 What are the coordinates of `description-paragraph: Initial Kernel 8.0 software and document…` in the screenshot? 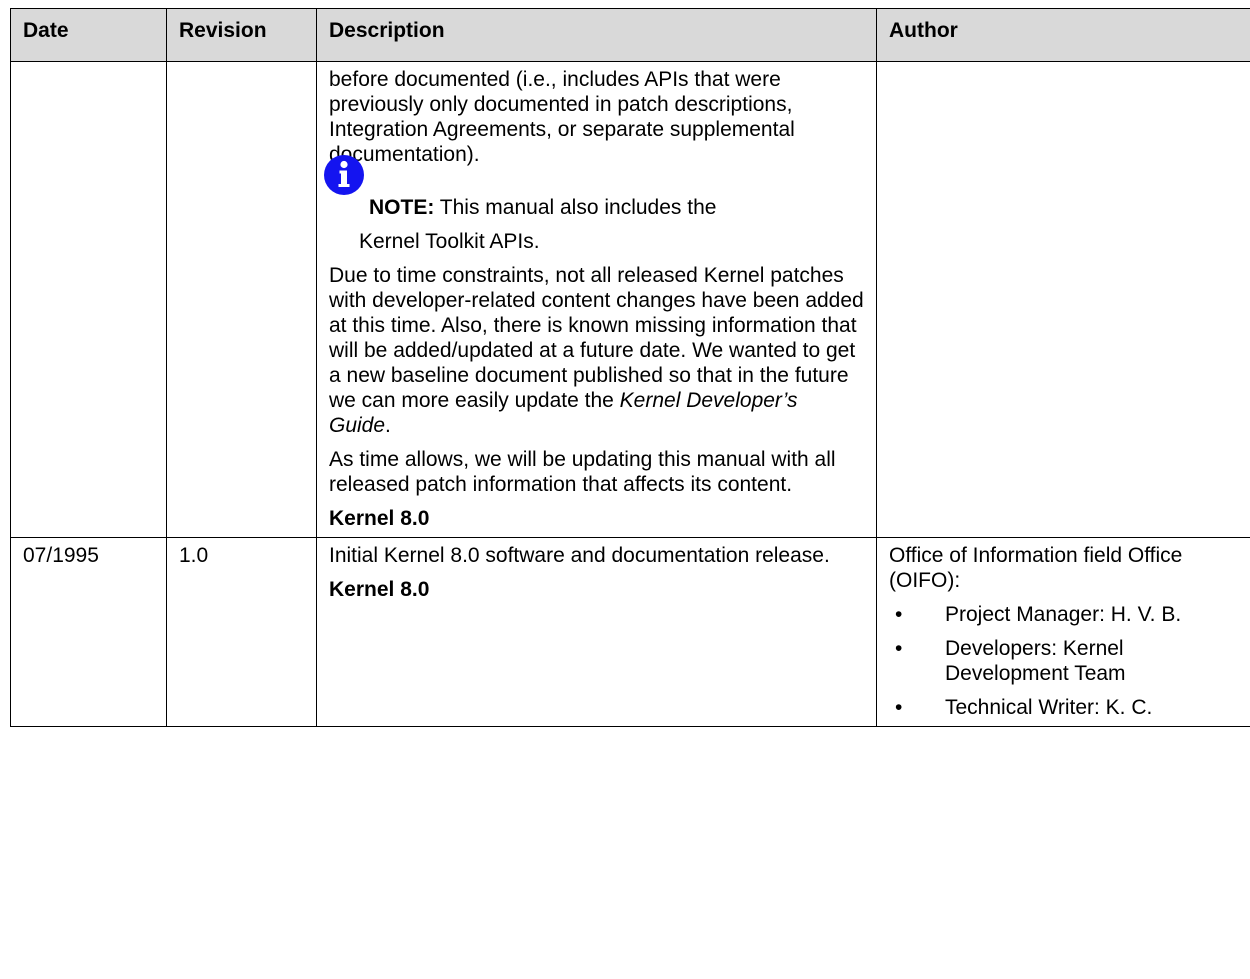 It's located at (579, 555).